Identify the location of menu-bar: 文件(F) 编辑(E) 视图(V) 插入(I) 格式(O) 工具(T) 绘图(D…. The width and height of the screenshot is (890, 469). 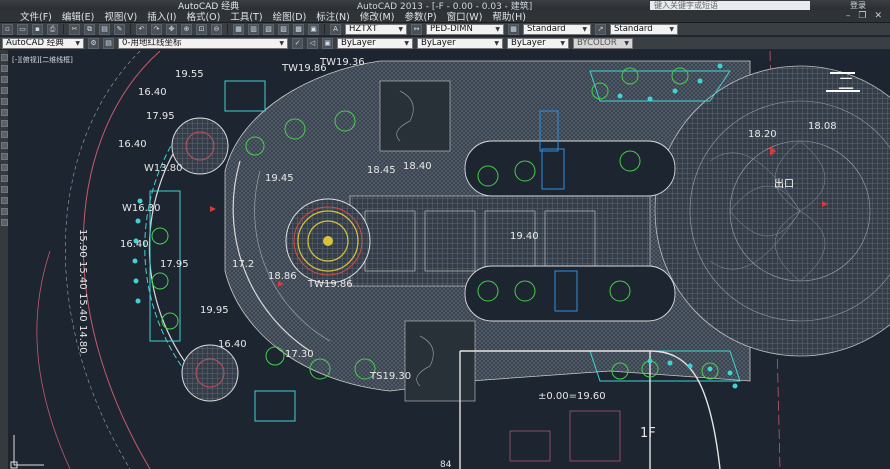
(445, 16).